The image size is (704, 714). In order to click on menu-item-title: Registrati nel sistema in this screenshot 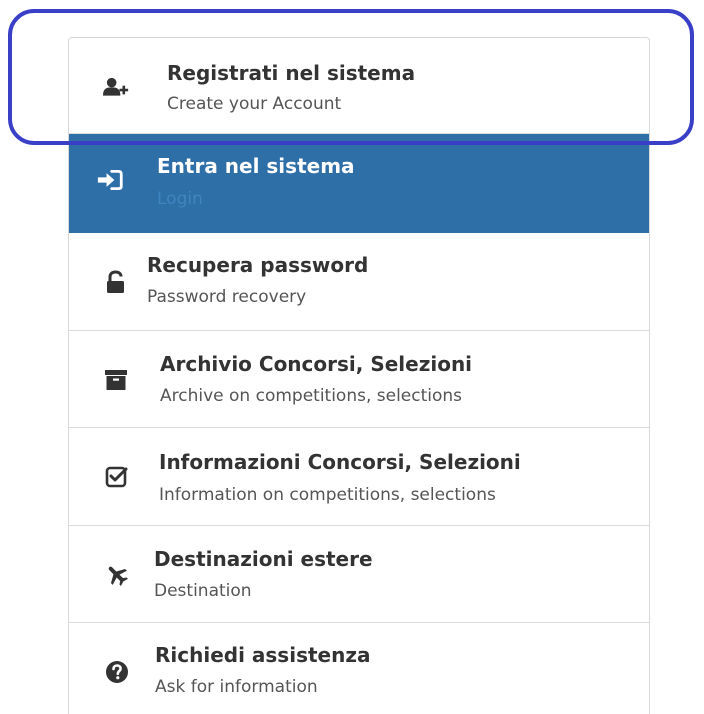, I will do `click(291, 73)`.